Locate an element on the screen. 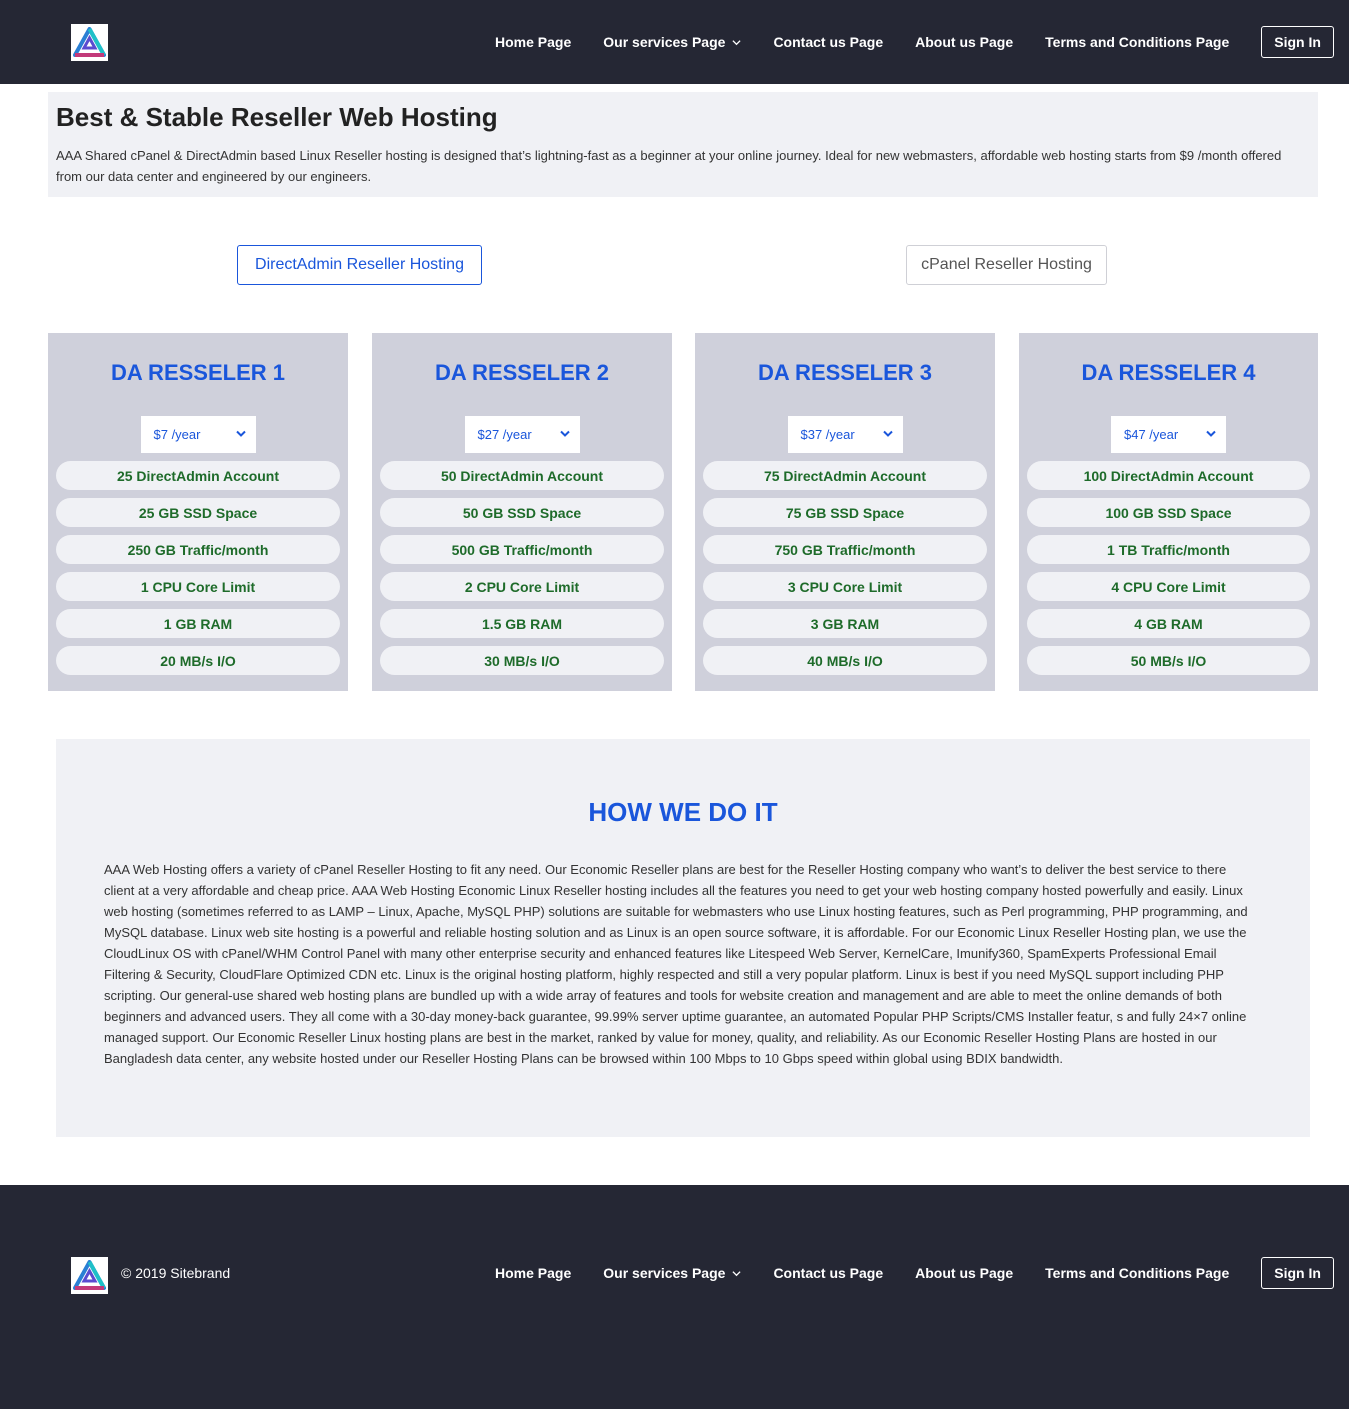  nav-about: About us Page is located at coordinates (964, 42).